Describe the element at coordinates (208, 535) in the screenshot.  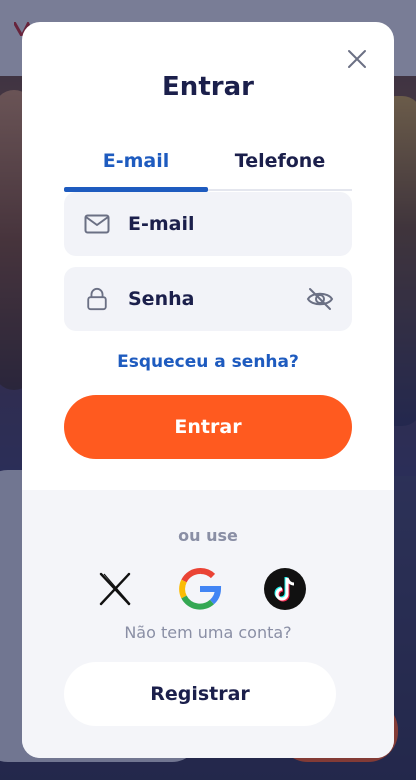
I see `alt-login-label: ou use` at that location.